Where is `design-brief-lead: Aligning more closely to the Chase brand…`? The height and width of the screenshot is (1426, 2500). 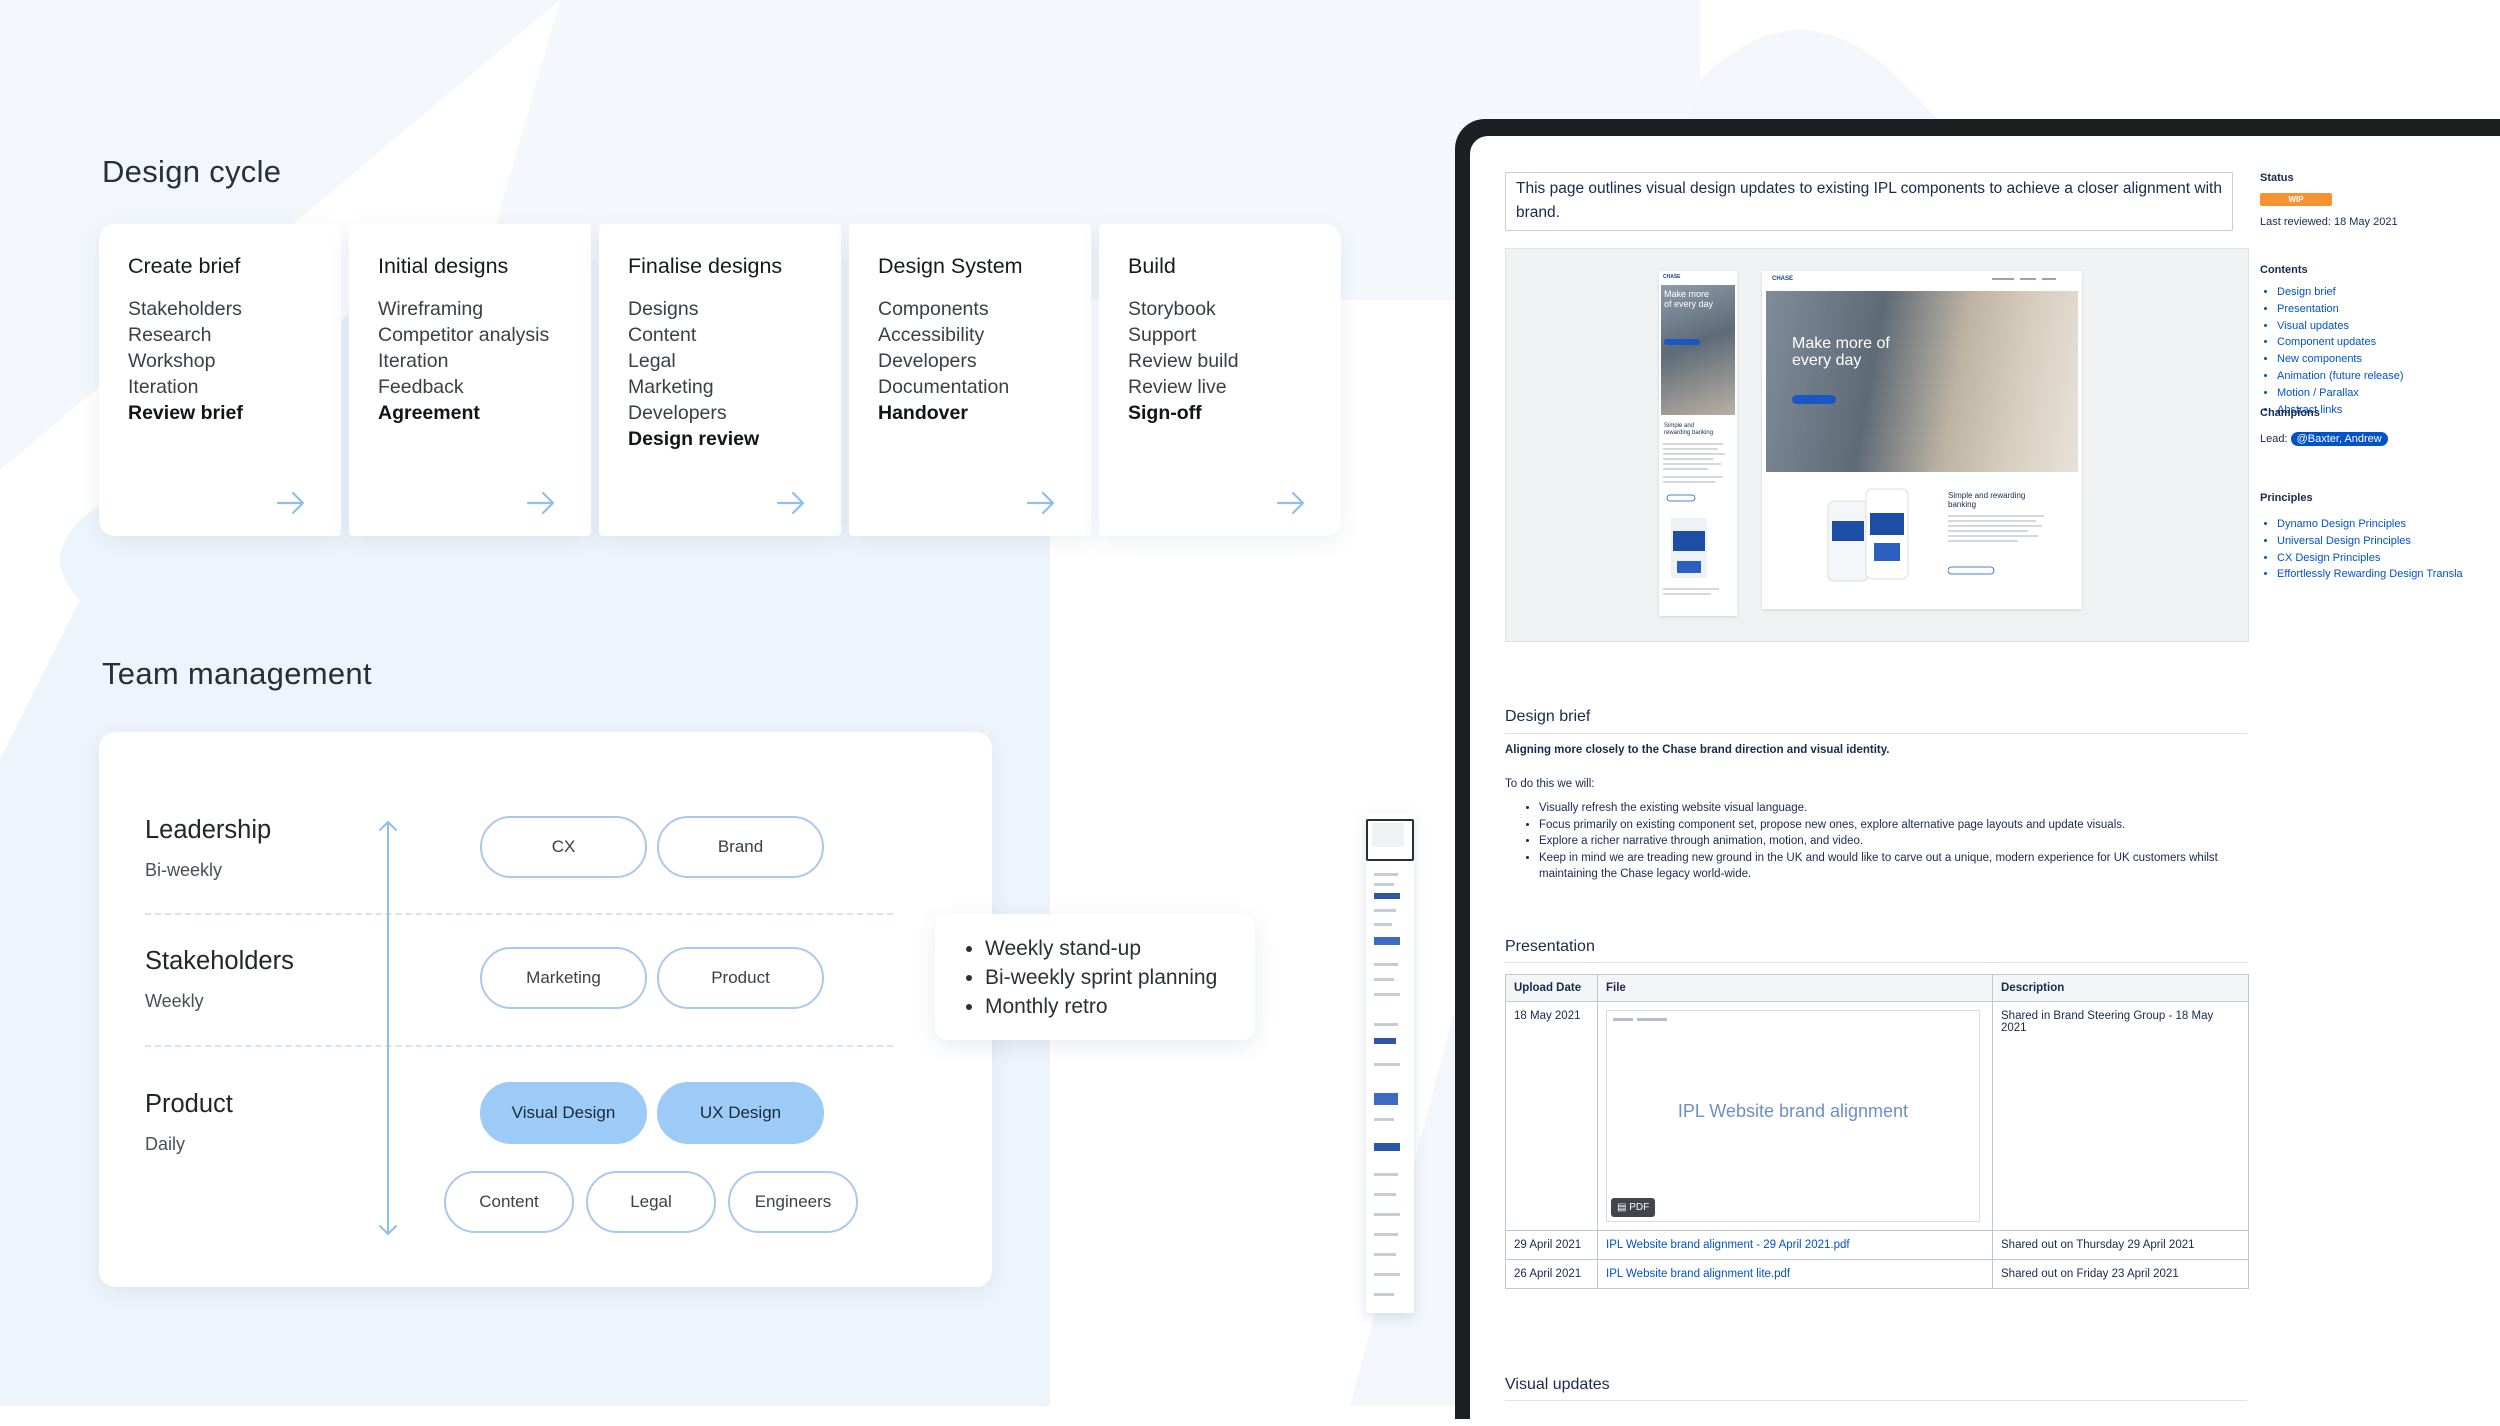 design-brief-lead: Aligning more closely to the Chase brand… is located at coordinates (1697, 750).